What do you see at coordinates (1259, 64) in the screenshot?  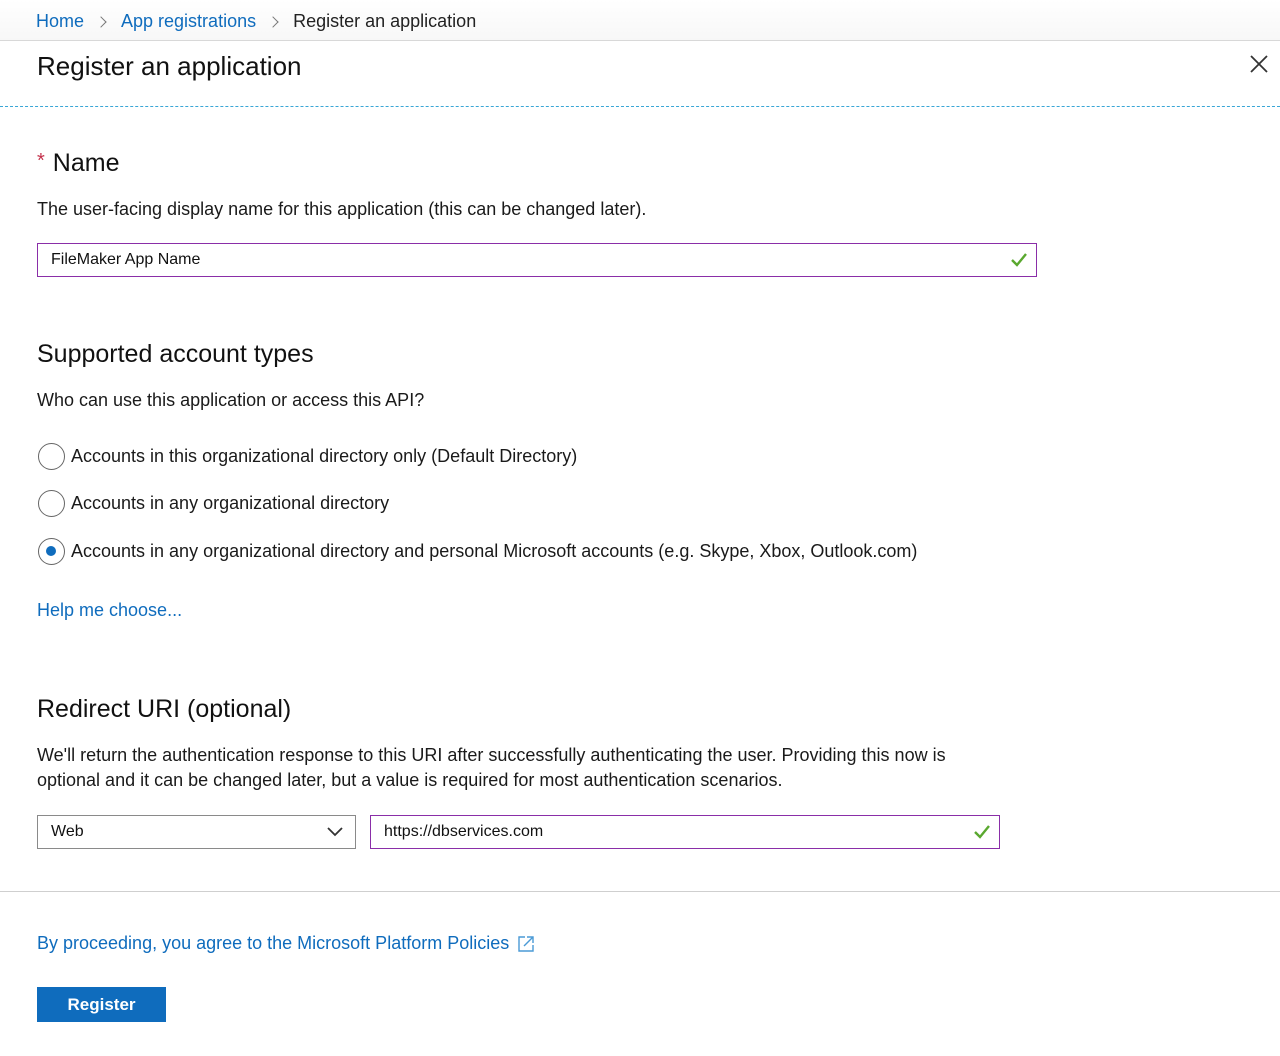 I see `close-icon` at bounding box center [1259, 64].